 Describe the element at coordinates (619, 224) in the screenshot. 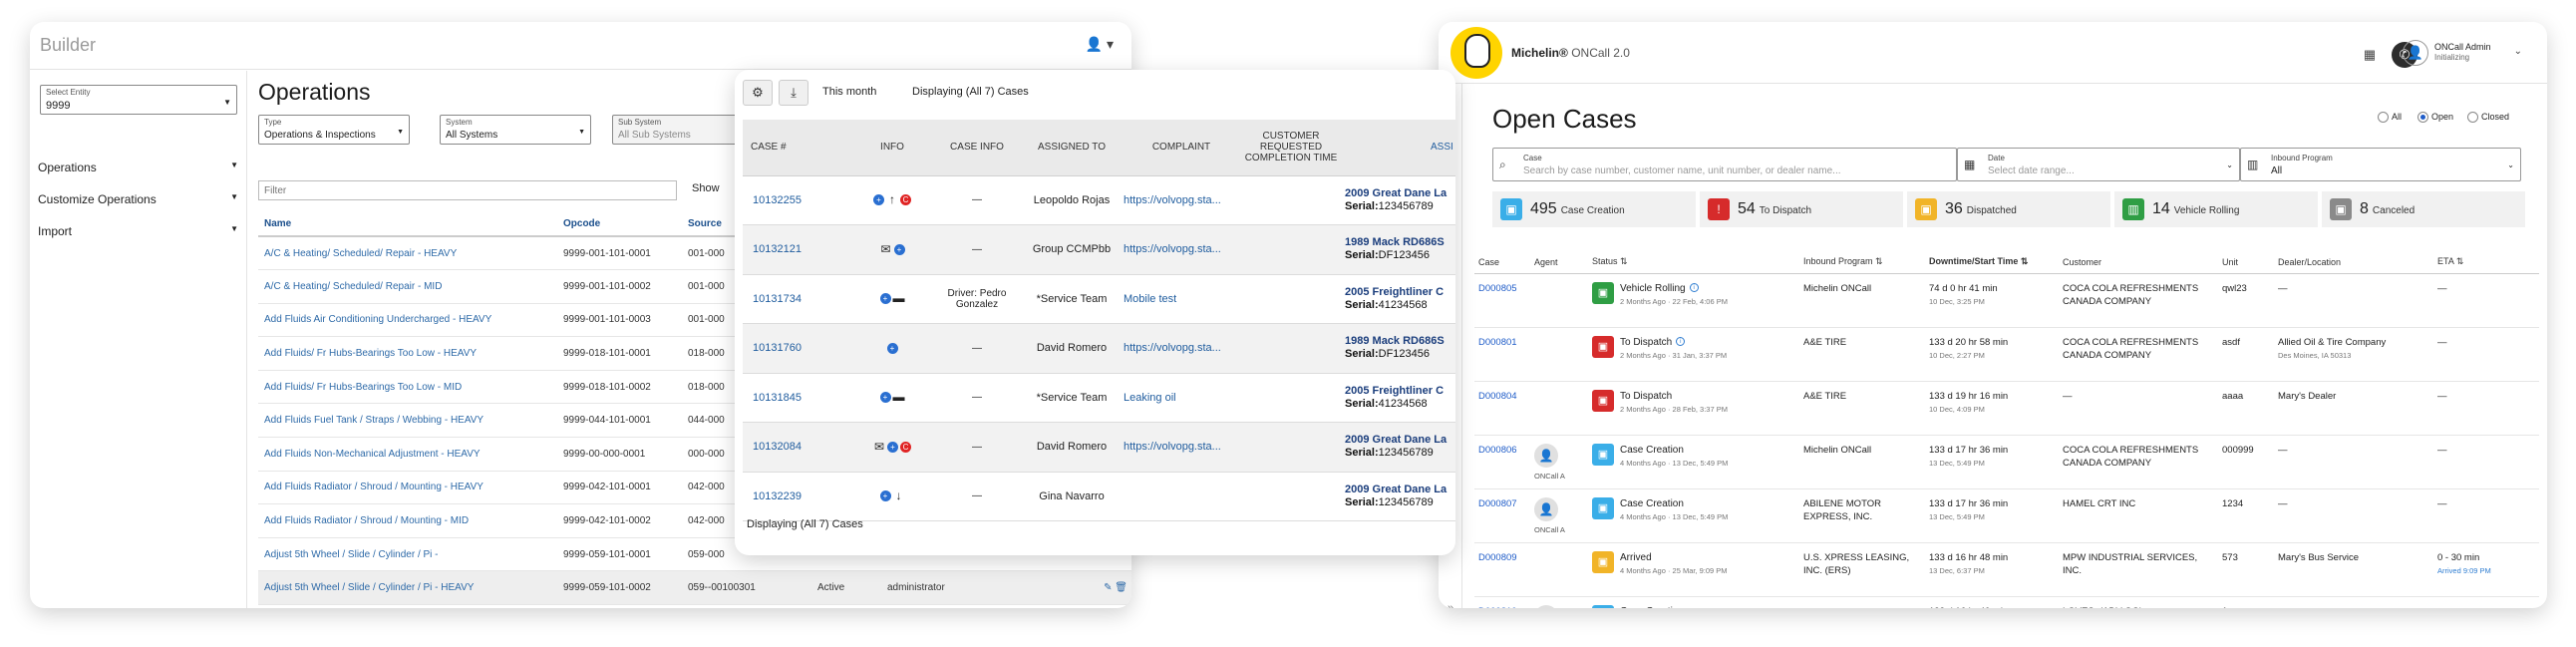

I see `column-header-opcode: Opcode` at that location.